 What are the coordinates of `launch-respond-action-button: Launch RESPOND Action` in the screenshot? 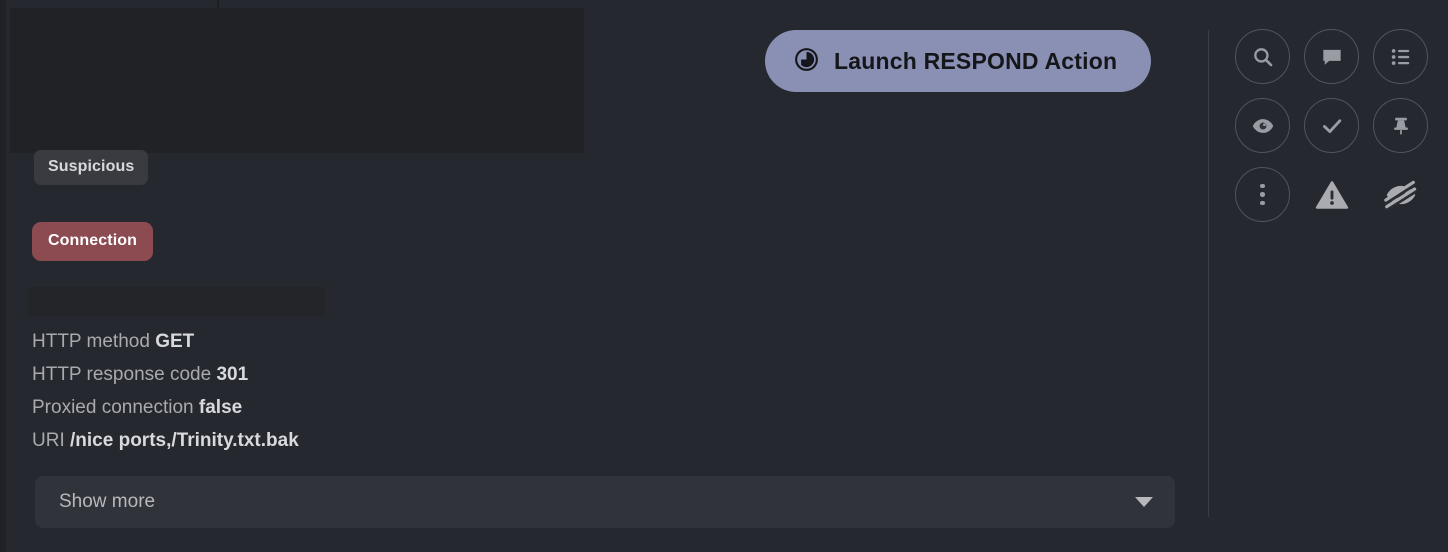 It's located at (958, 61).